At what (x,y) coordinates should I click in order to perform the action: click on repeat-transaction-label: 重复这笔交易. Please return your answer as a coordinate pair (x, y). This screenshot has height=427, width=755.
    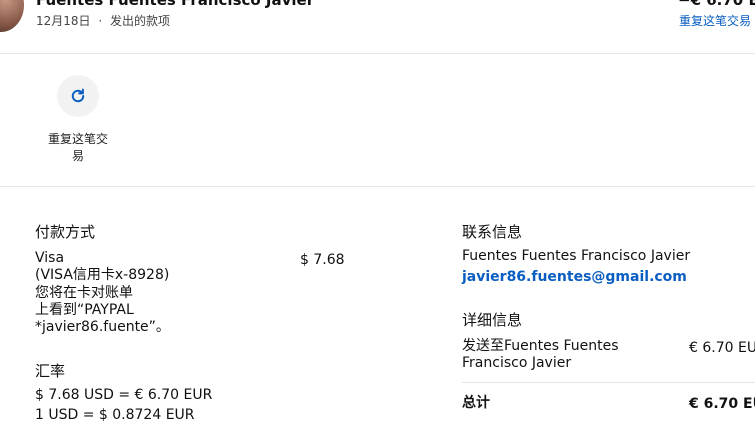
    Looking at the image, I should click on (77, 147).